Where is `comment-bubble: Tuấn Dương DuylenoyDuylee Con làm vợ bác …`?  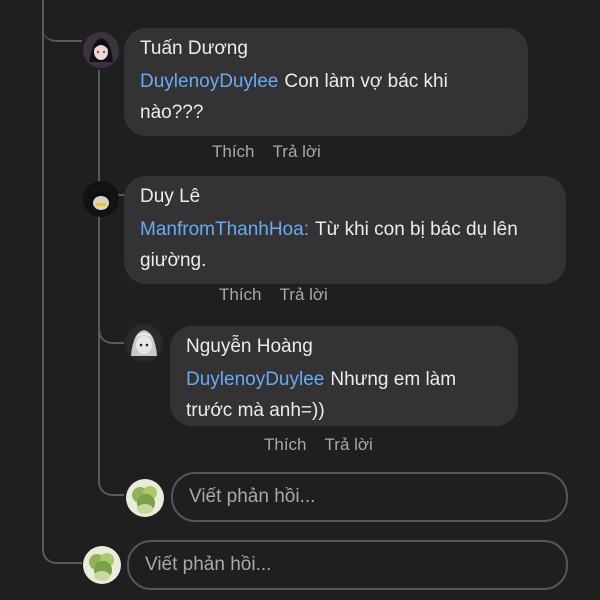 comment-bubble: Tuấn Dương DuylenoyDuylee Con làm vợ bác … is located at coordinates (326, 82).